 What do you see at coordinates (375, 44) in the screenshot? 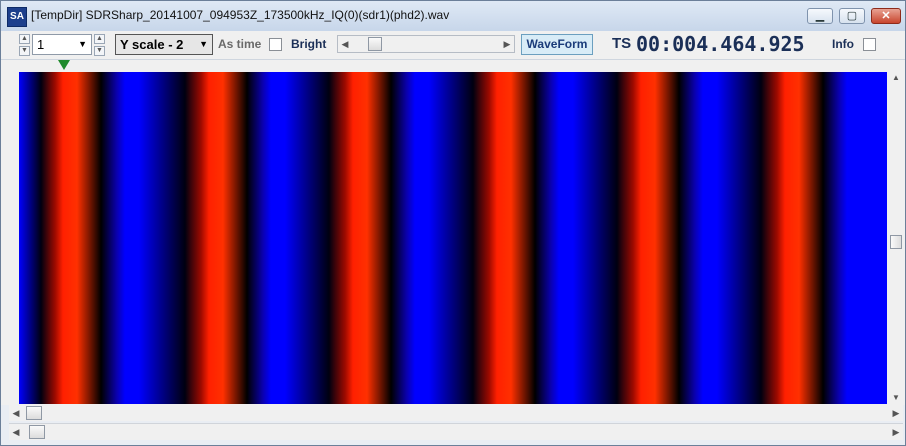
I see `bright-slider-thumb` at bounding box center [375, 44].